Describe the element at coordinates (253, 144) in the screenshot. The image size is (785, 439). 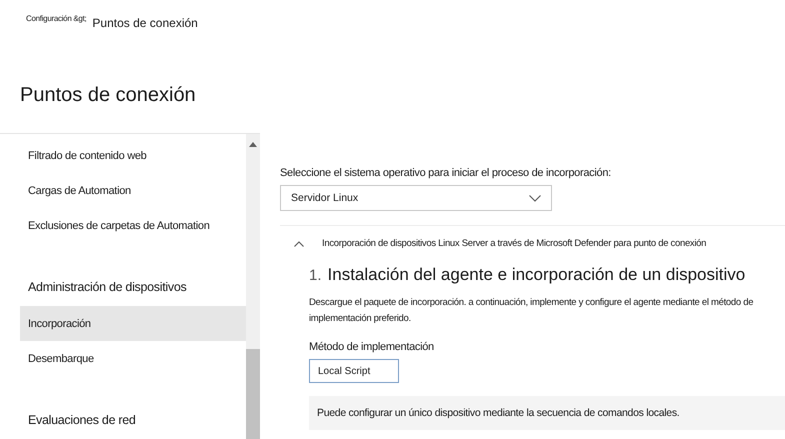
I see `scroll-up-icon` at that location.